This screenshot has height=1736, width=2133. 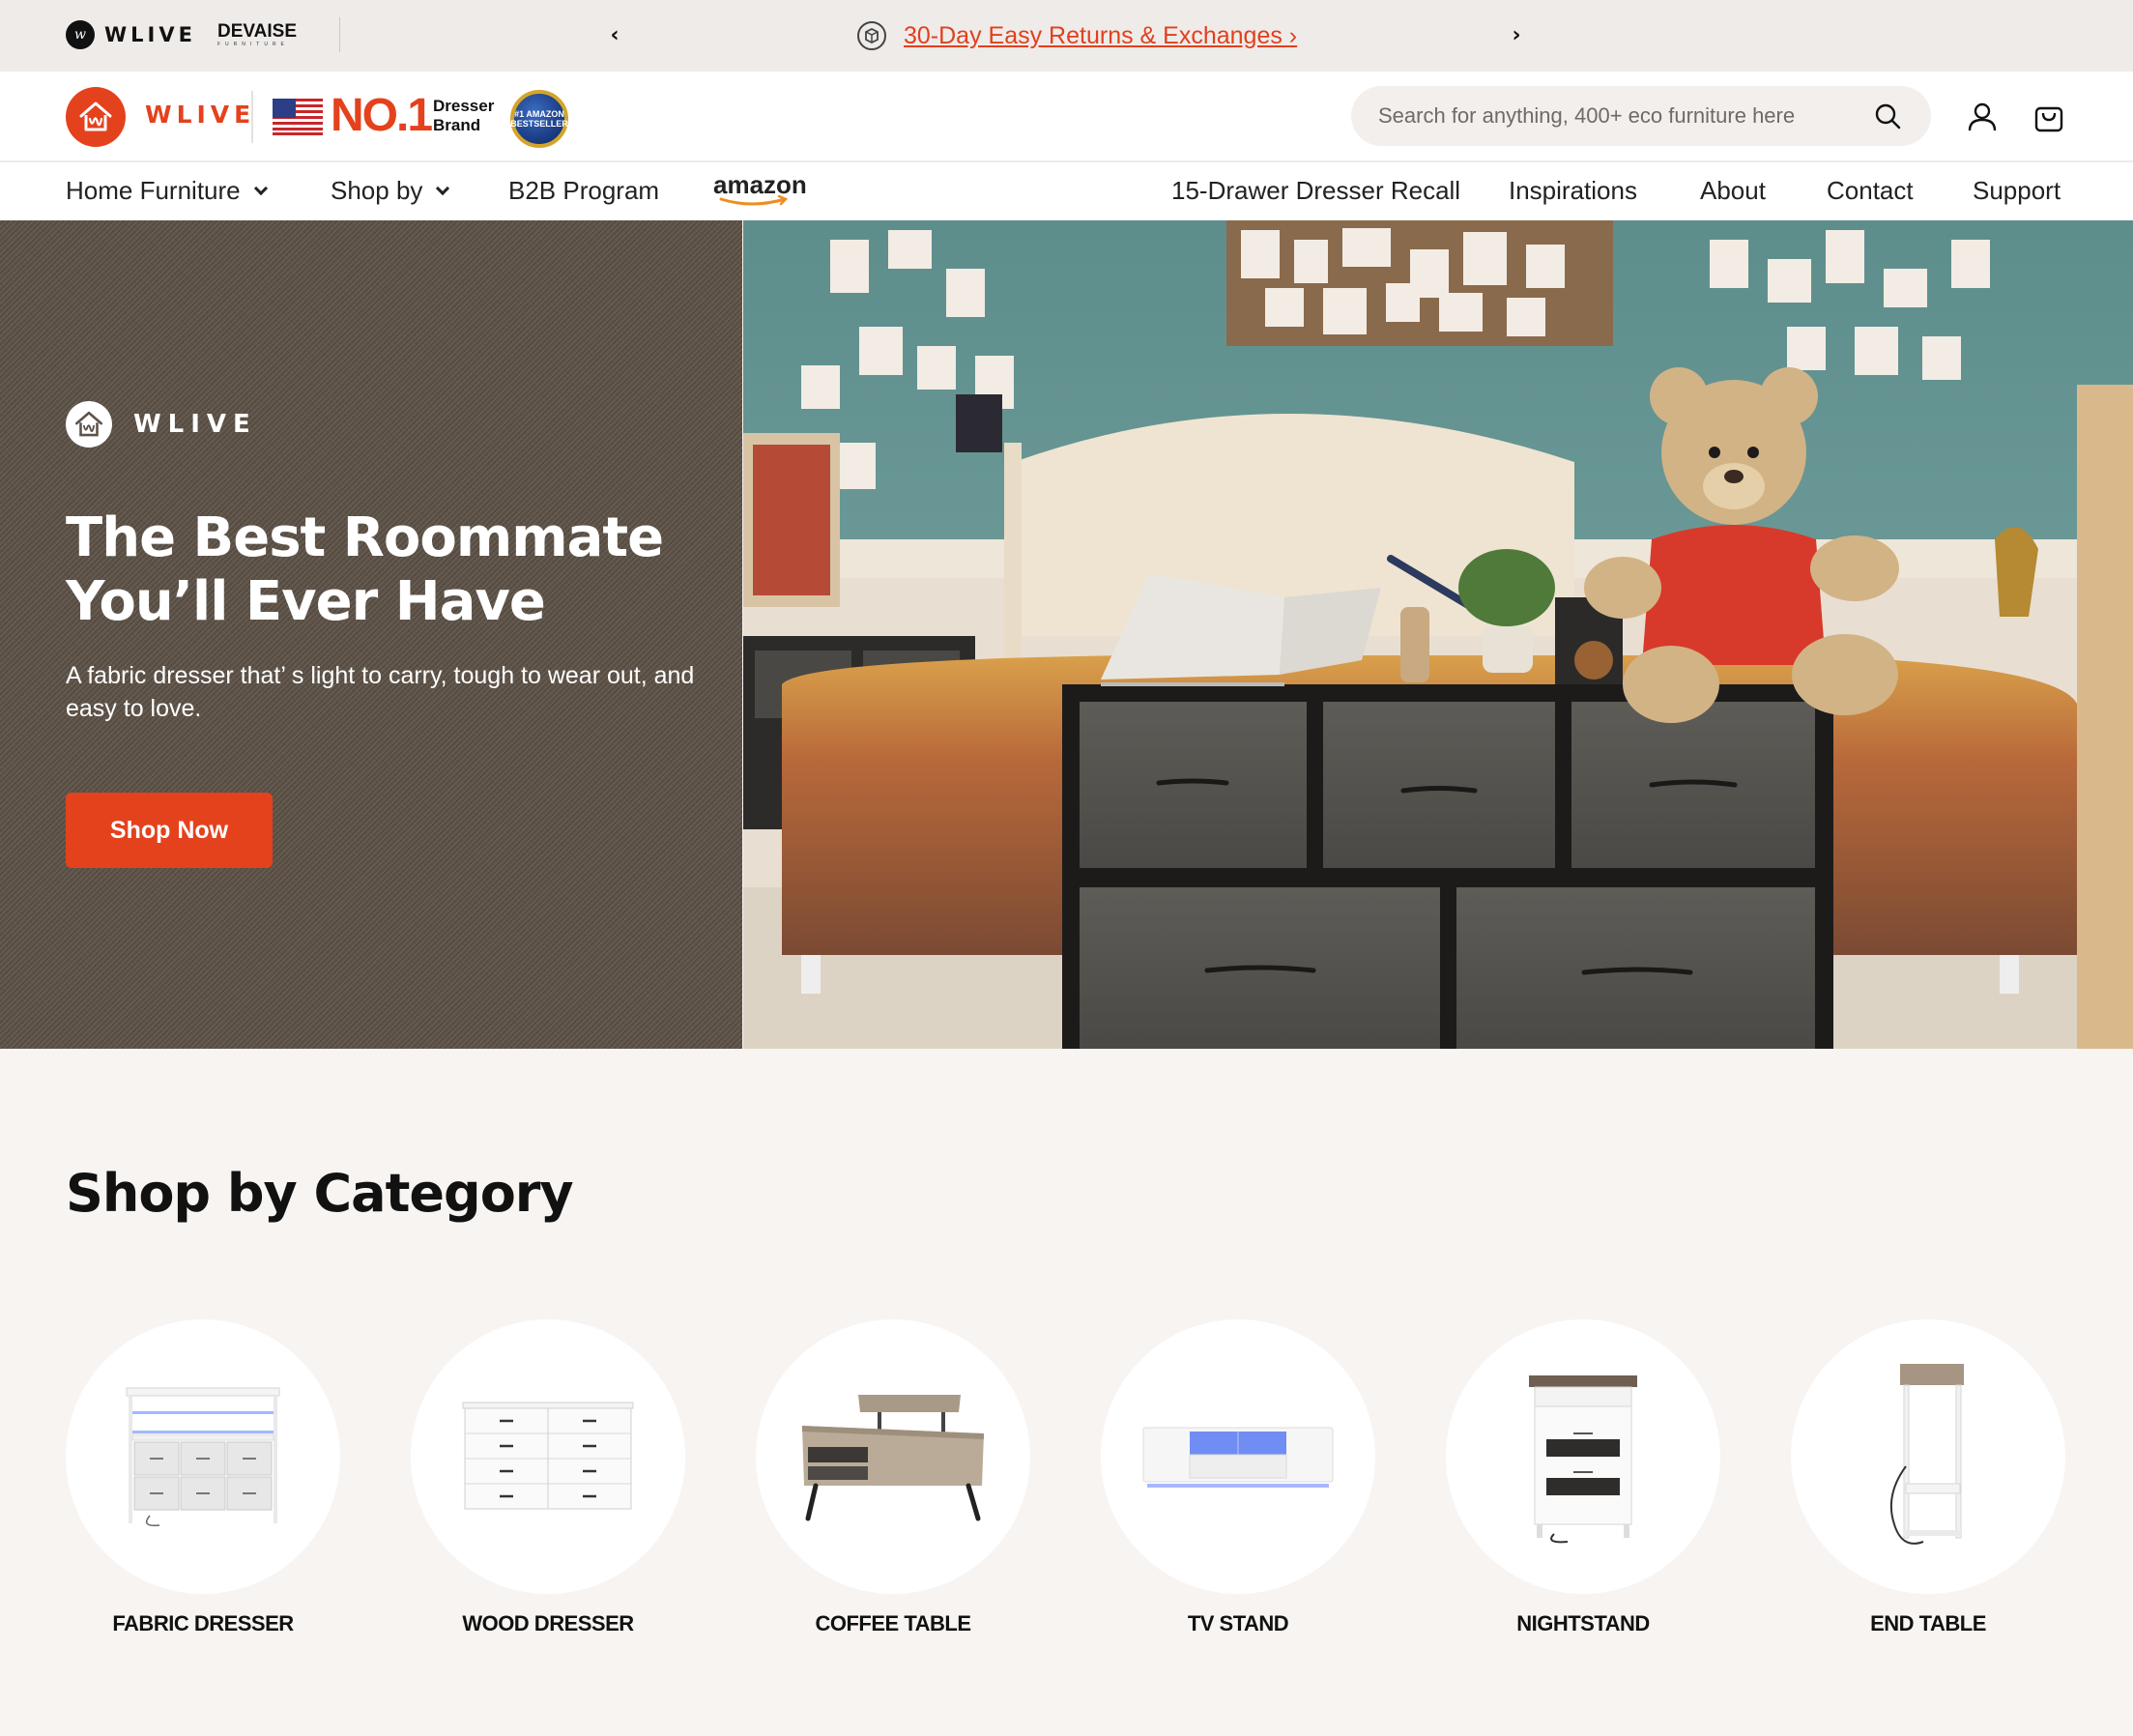 What do you see at coordinates (80, 34) in the screenshot?
I see `wlive-logo-icon: w` at bounding box center [80, 34].